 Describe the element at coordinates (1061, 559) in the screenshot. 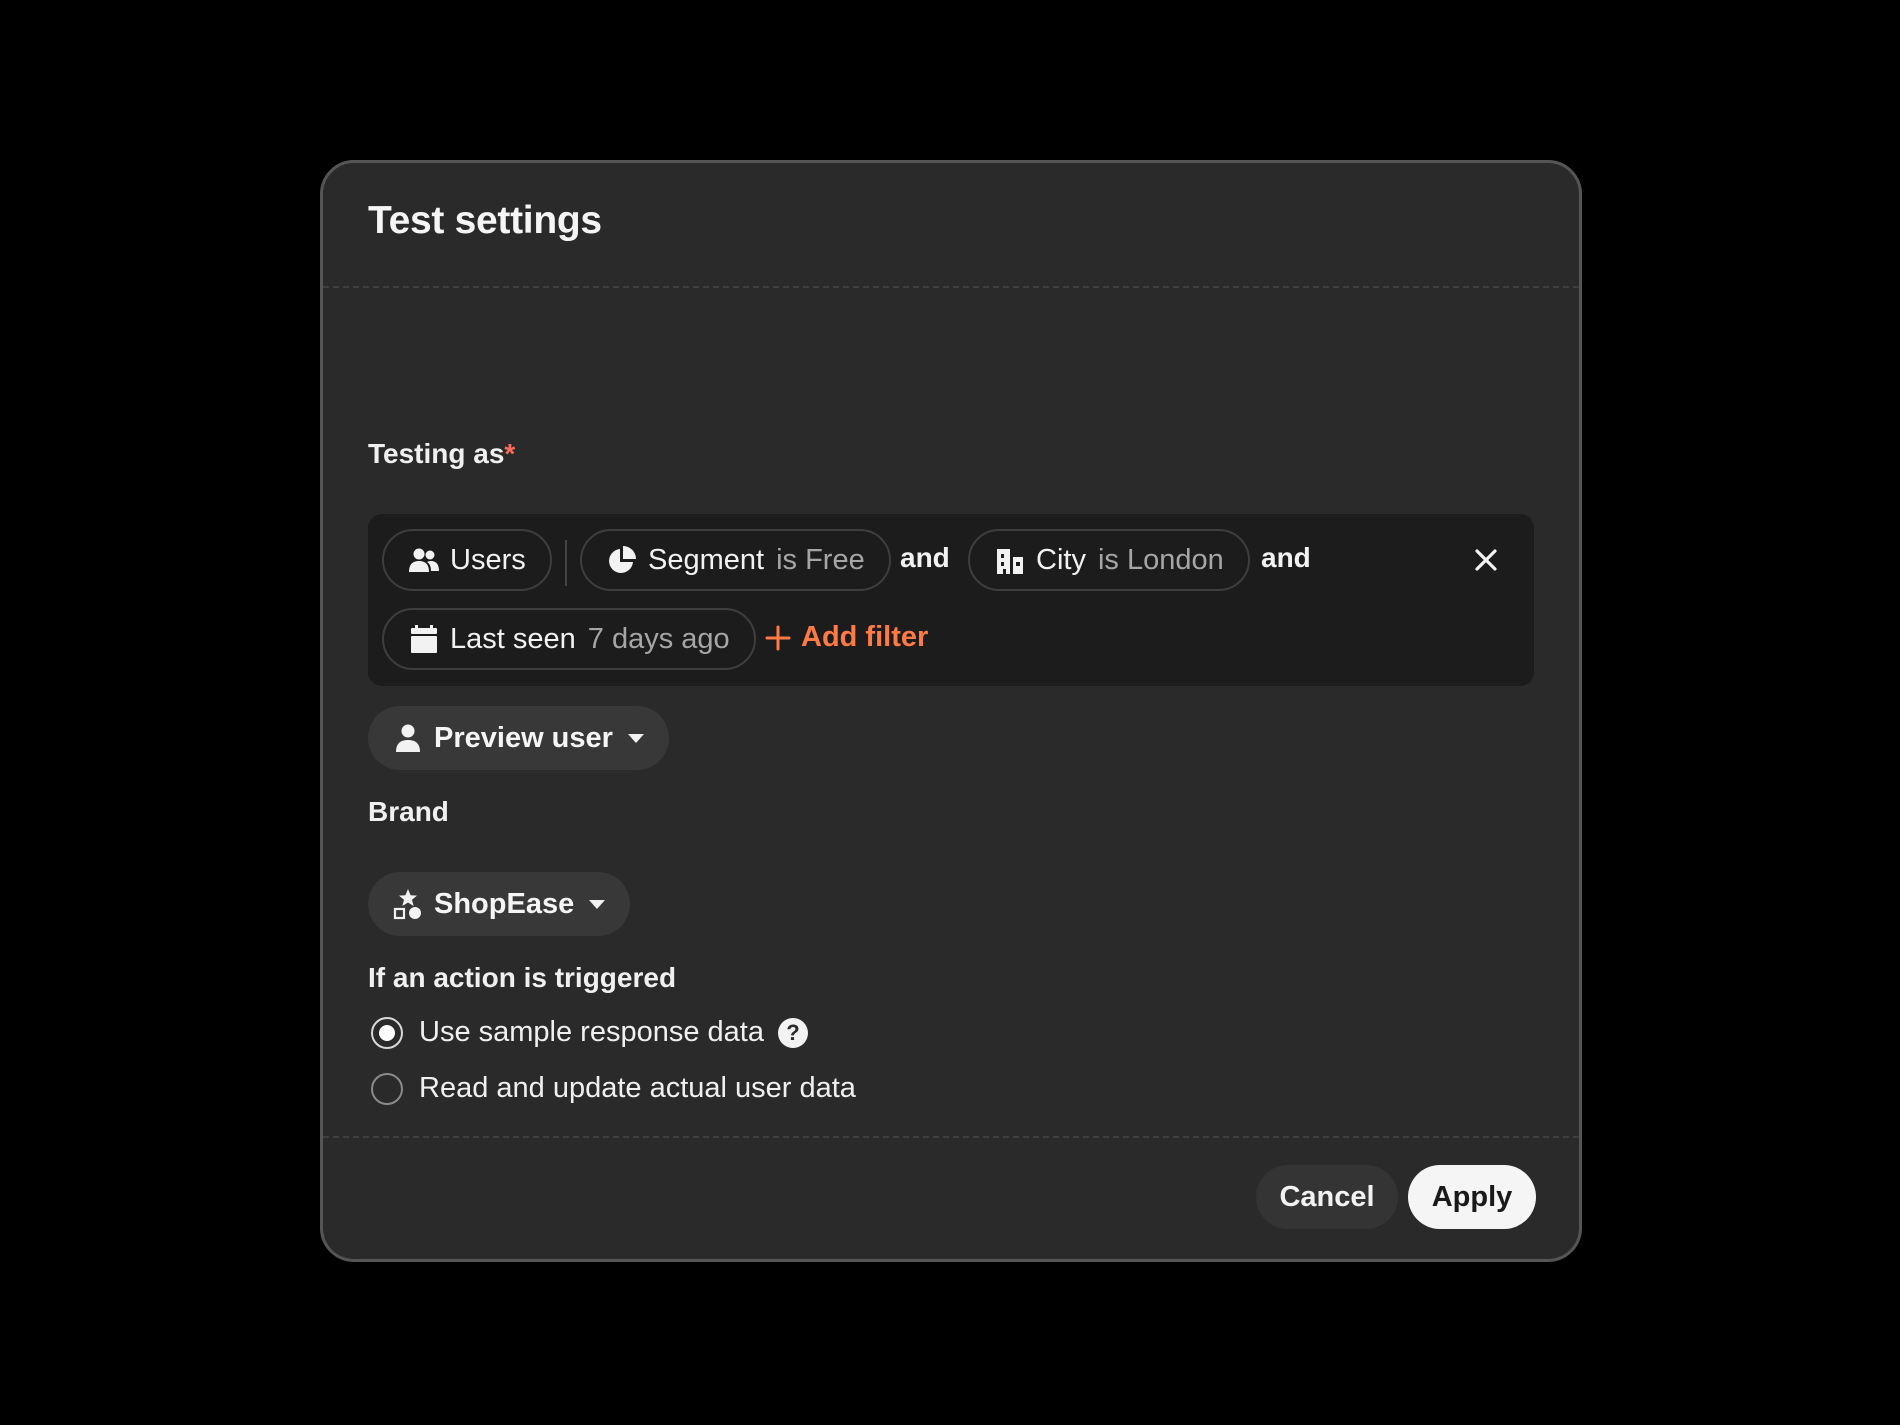

I see `filter-field-city: City` at that location.